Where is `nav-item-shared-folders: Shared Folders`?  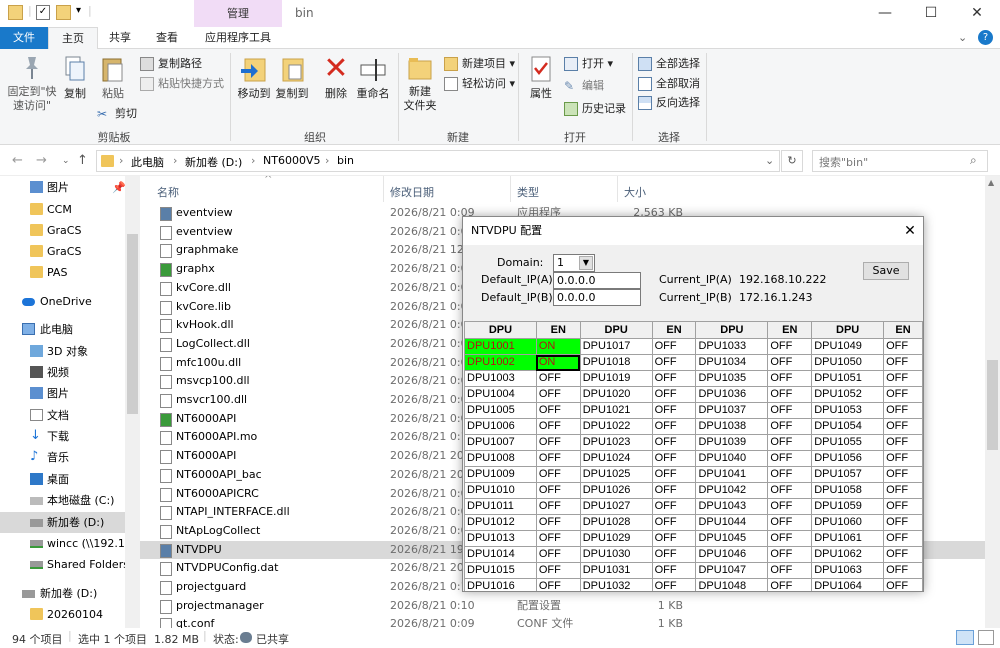 nav-item-shared-folders: Shared Folders is located at coordinates (62, 564).